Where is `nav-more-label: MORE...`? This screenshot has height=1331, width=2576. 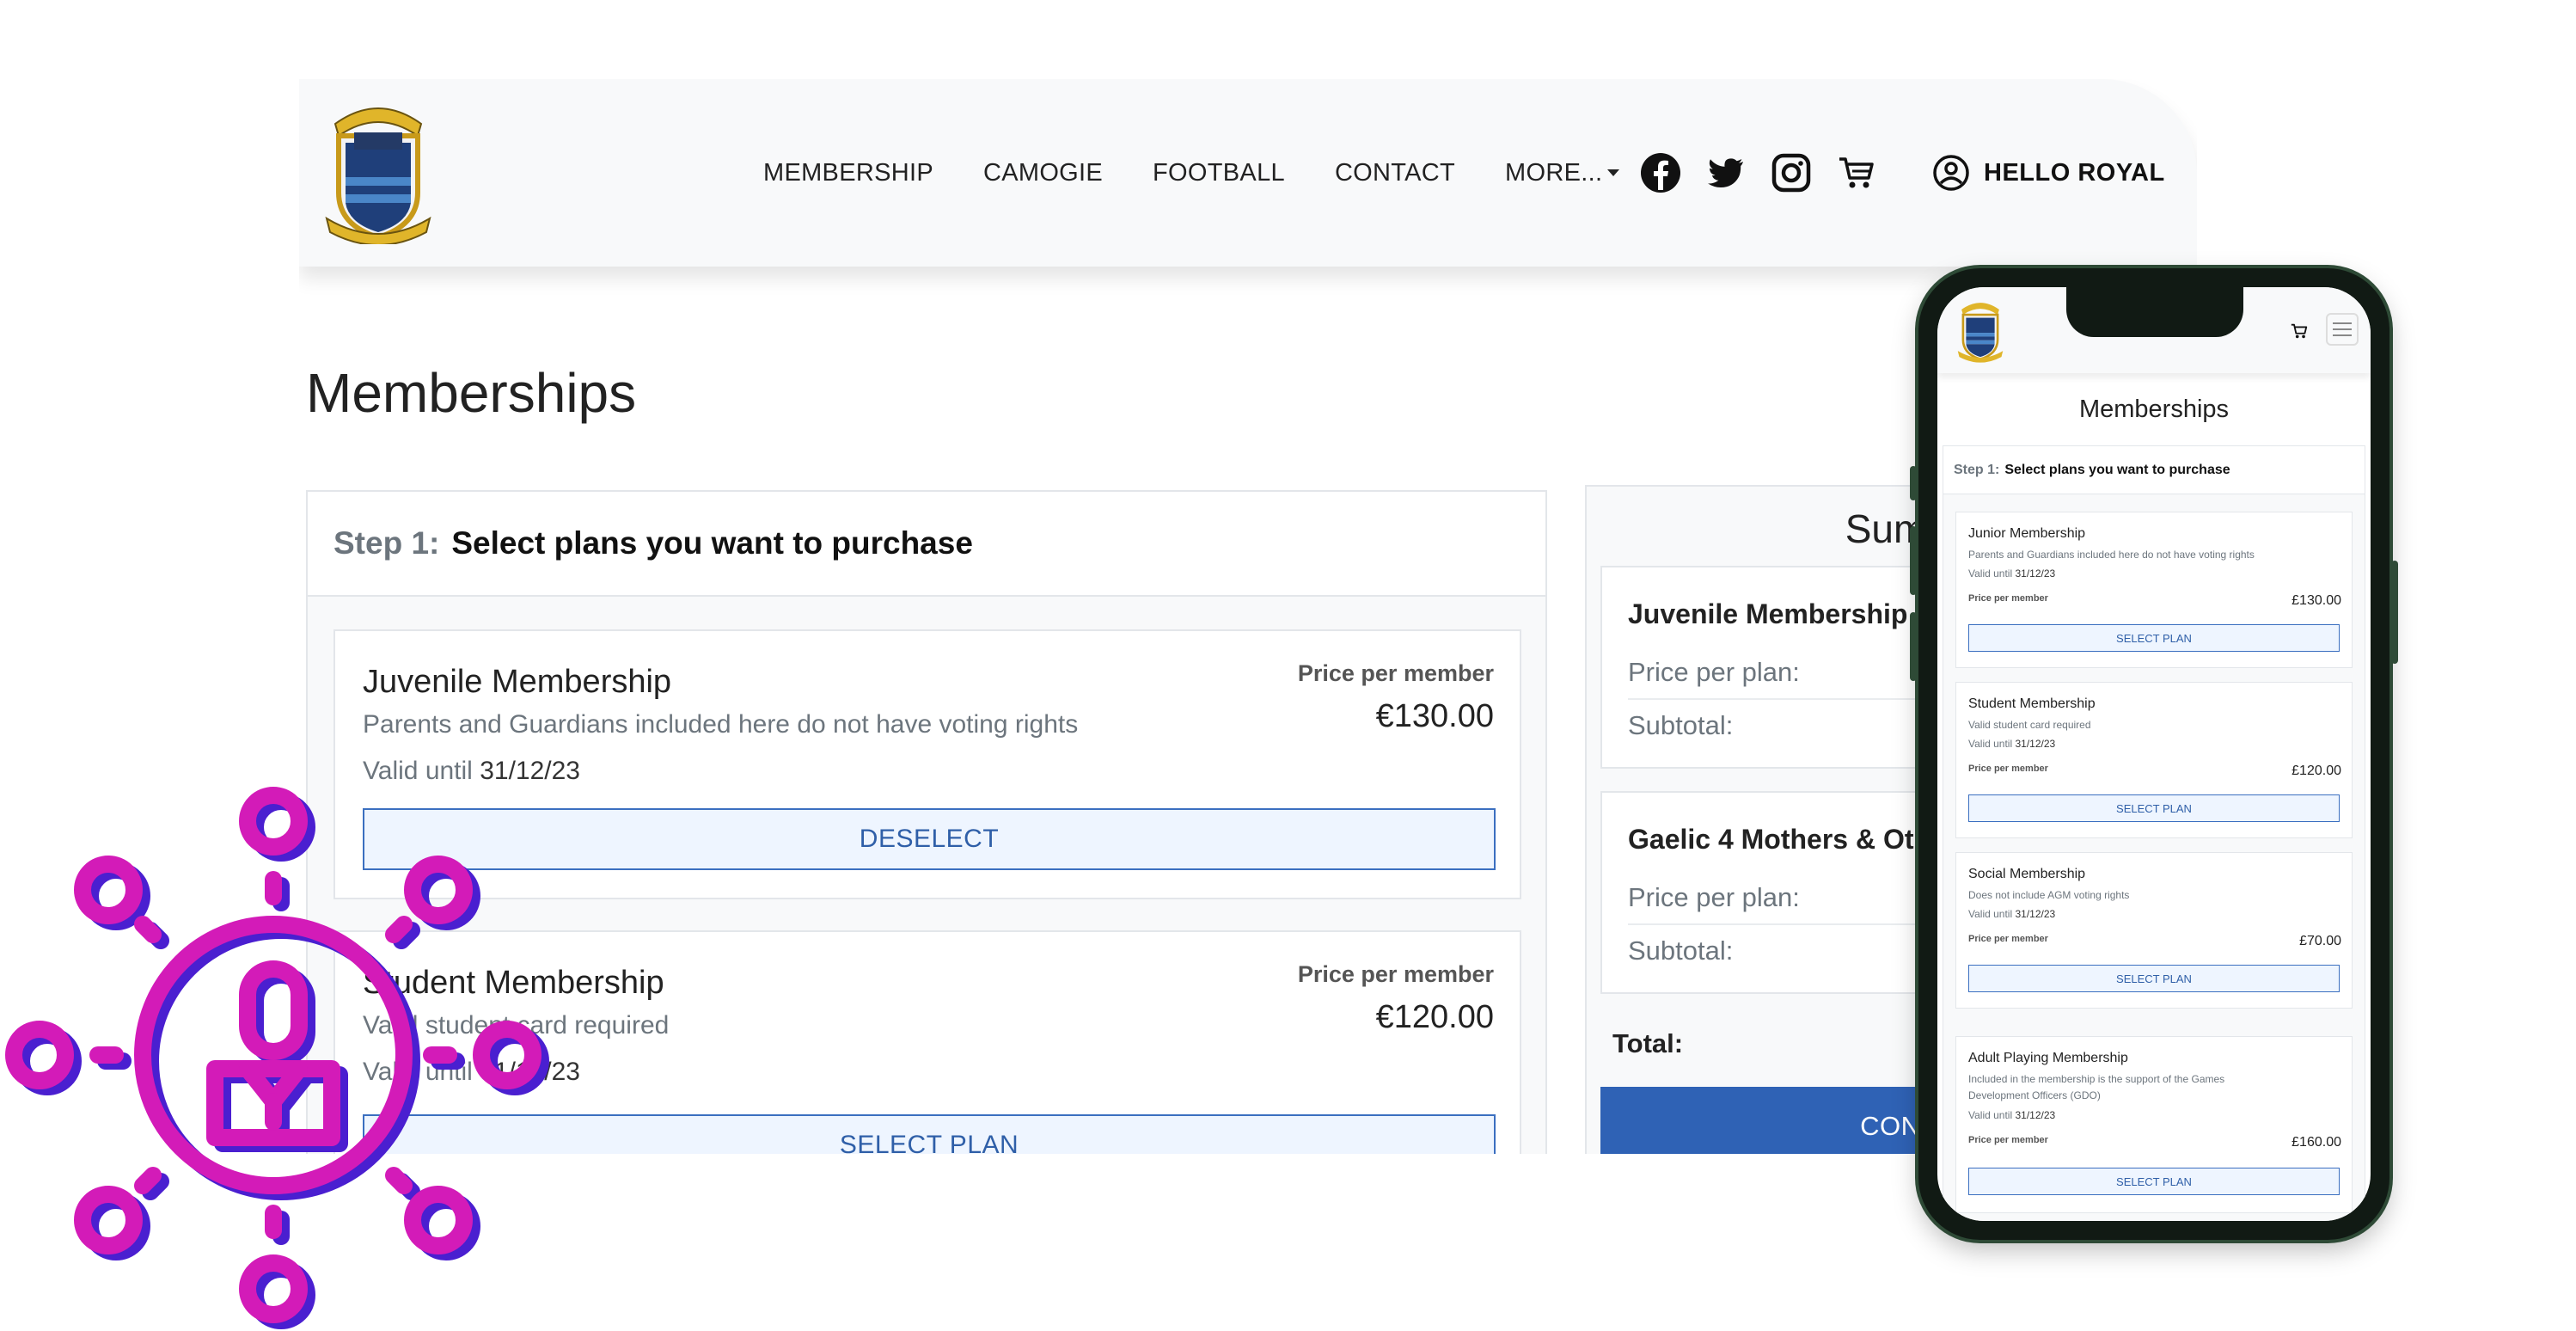
nav-more-label: MORE... is located at coordinates (1554, 173).